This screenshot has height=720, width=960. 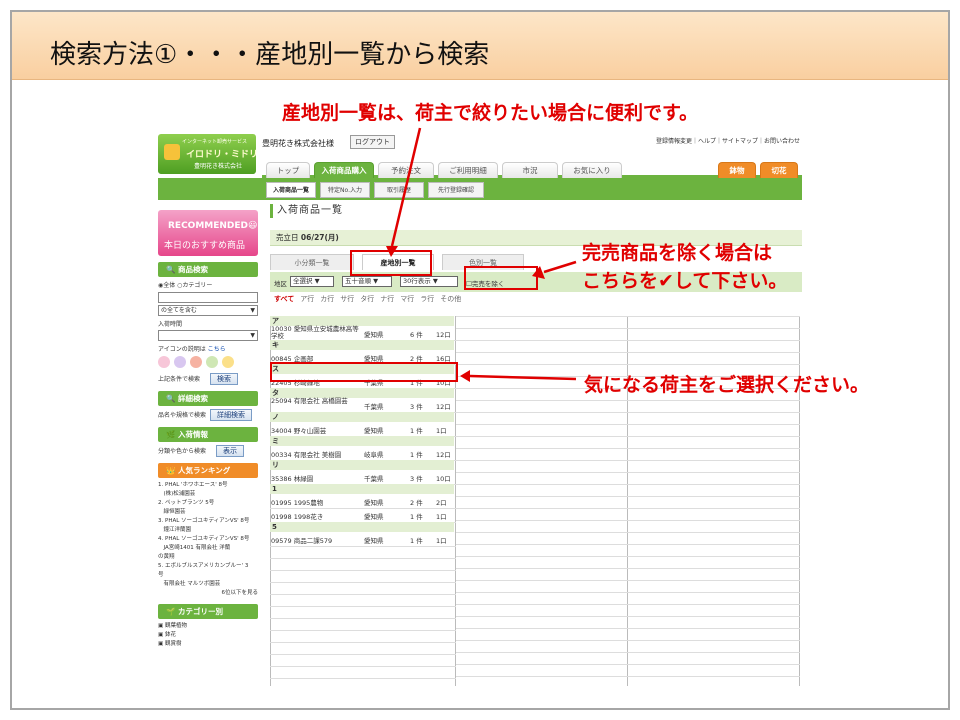 I want to click on arrow-to-origin-tab, so click(x=406, y=187).